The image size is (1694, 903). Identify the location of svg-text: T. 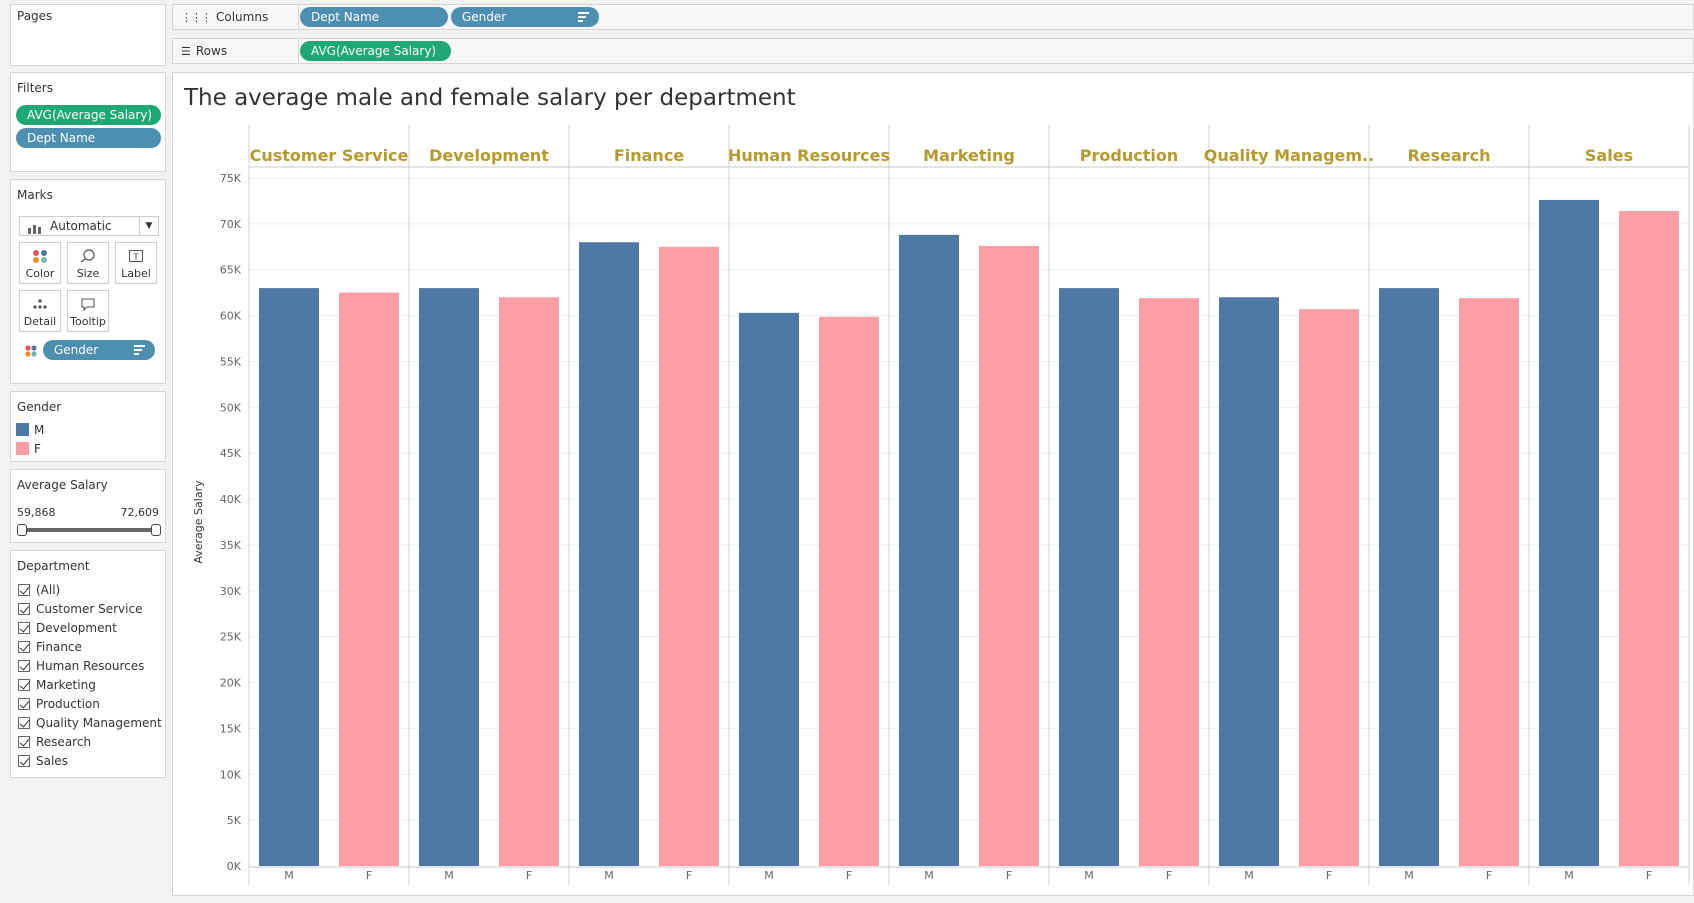
(135, 258).